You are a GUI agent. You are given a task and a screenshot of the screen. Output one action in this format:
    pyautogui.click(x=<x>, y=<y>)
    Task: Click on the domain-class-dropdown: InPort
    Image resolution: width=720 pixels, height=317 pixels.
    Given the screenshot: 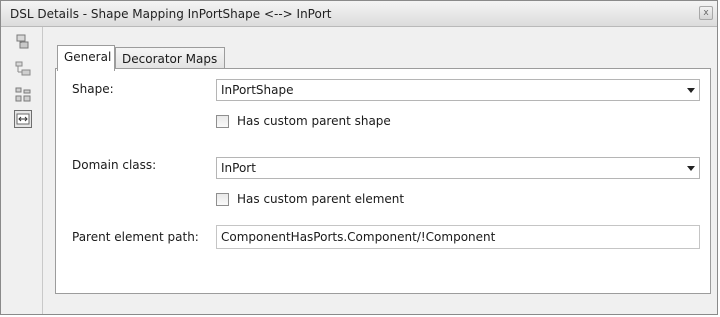 What is the action you would take?
    pyautogui.click(x=458, y=168)
    